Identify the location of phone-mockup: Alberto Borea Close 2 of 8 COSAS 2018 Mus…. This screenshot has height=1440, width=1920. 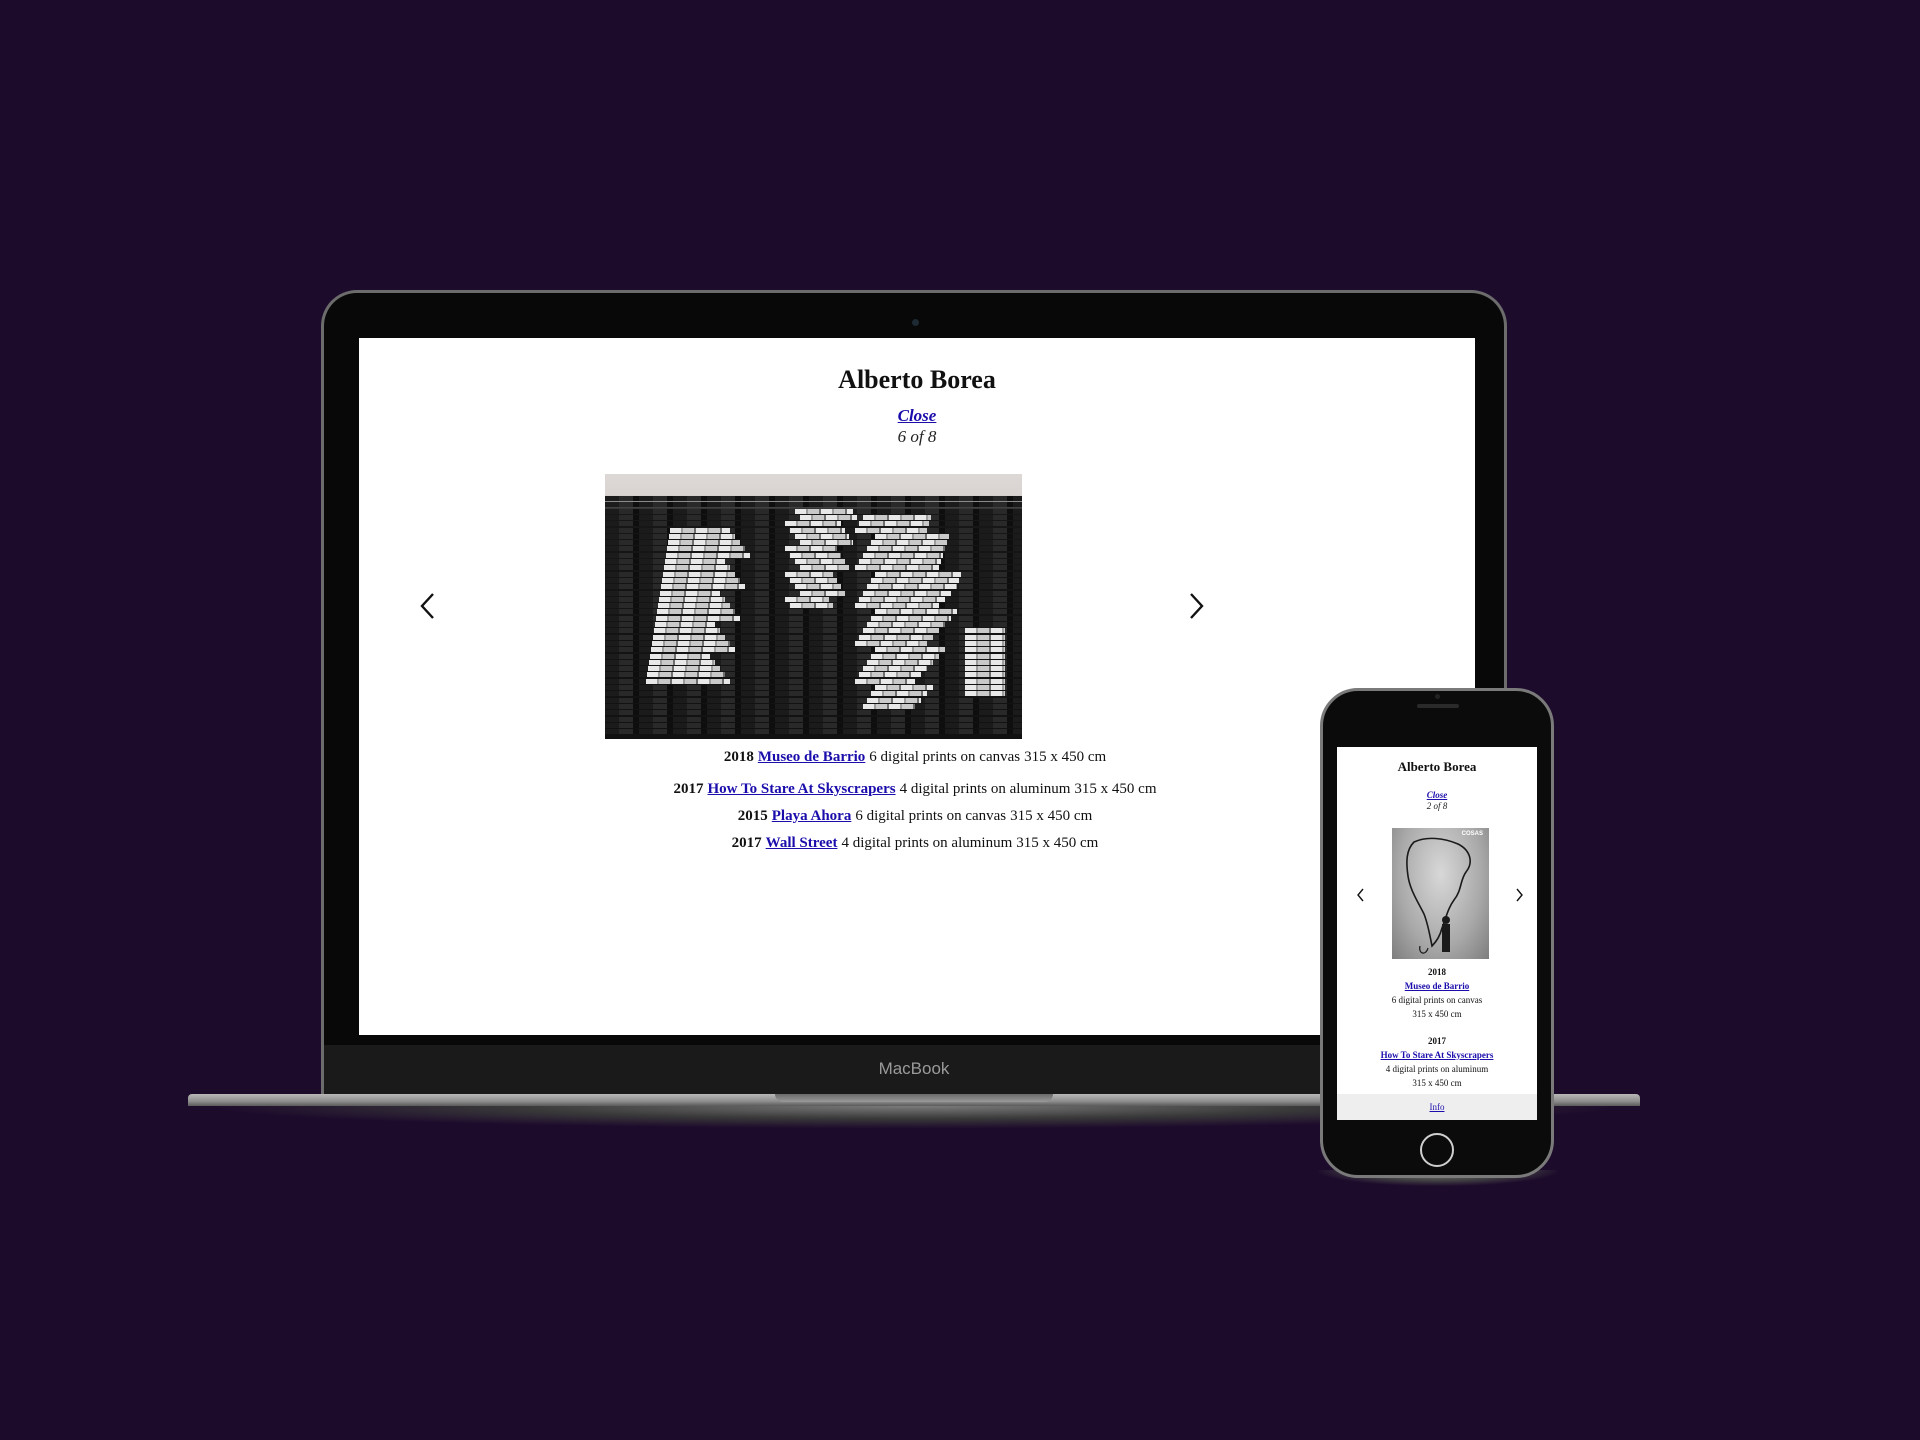
(1437, 933).